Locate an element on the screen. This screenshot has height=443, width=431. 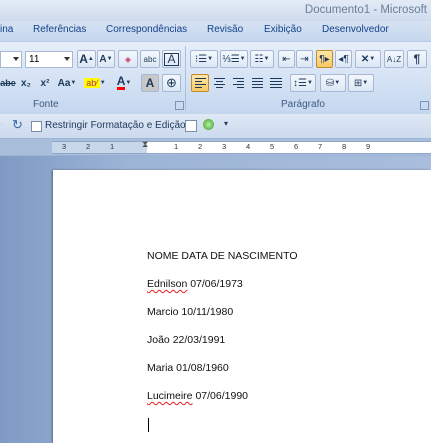
increase-indent-button: ⇥ is located at coordinates (304, 59).